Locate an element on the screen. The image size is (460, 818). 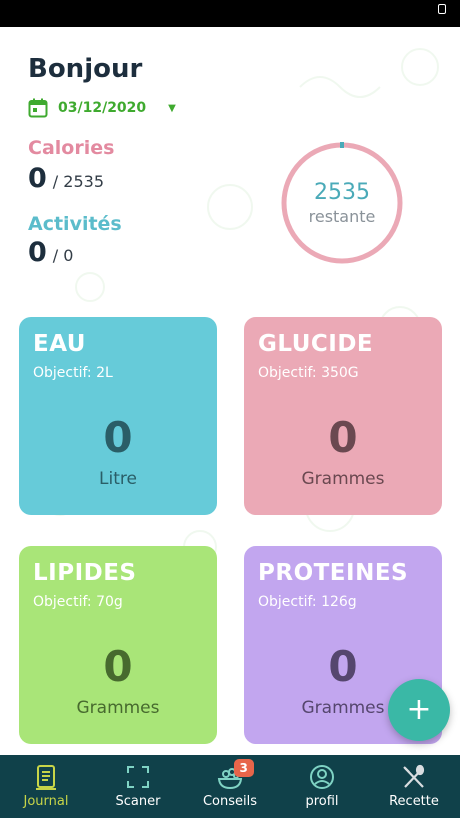
tab-label: Scaner is located at coordinates (138, 801).